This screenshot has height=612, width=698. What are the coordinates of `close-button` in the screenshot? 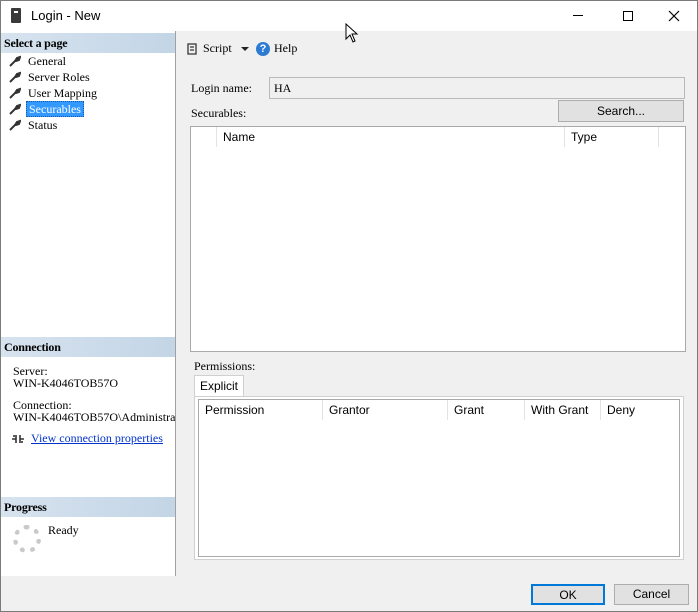 It's located at (674, 16).